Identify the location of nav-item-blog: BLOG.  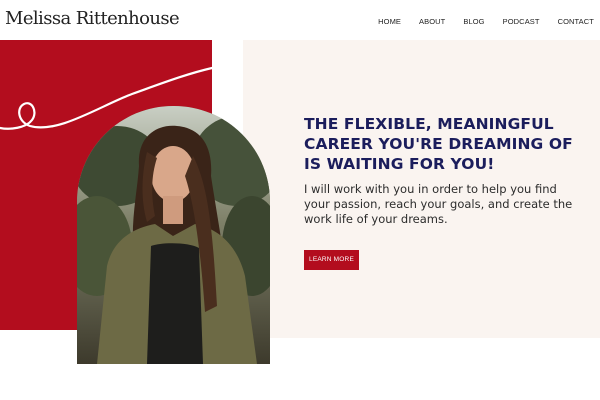
(473, 21).